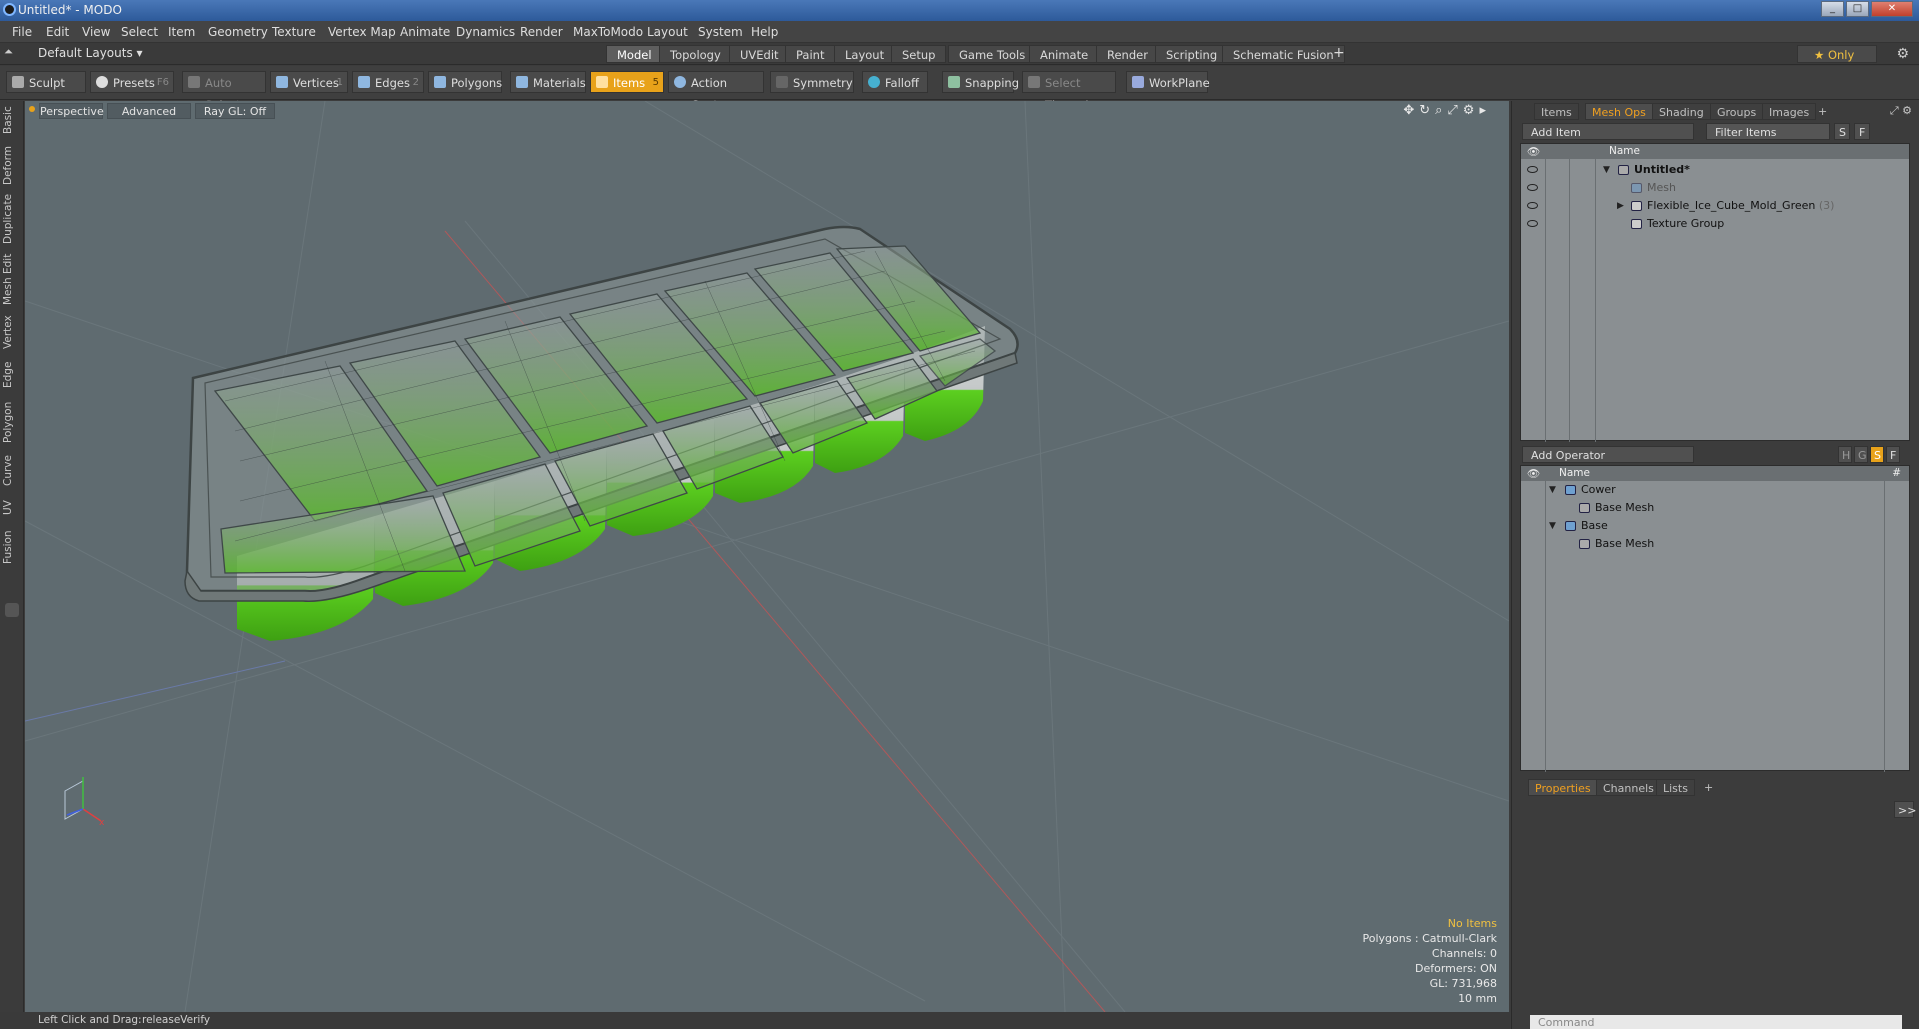 This screenshot has width=1919, height=1029. I want to click on meshops-h-button: H, so click(1845, 454).